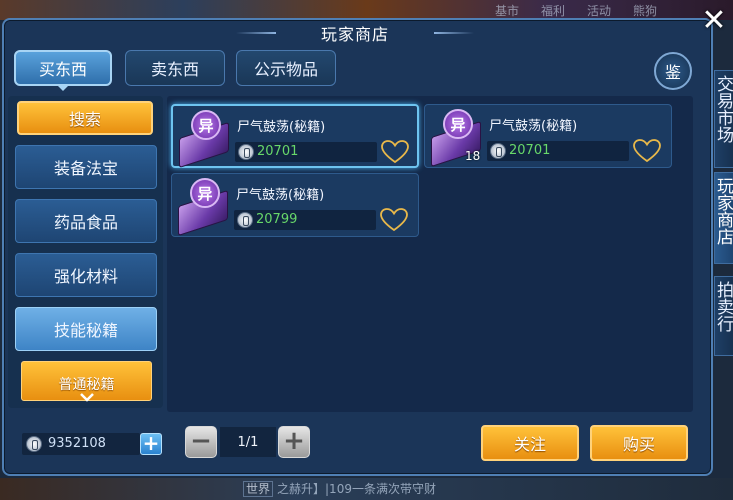 This screenshot has width=733, height=500. I want to click on page-next-button: +, so click(294, 442).